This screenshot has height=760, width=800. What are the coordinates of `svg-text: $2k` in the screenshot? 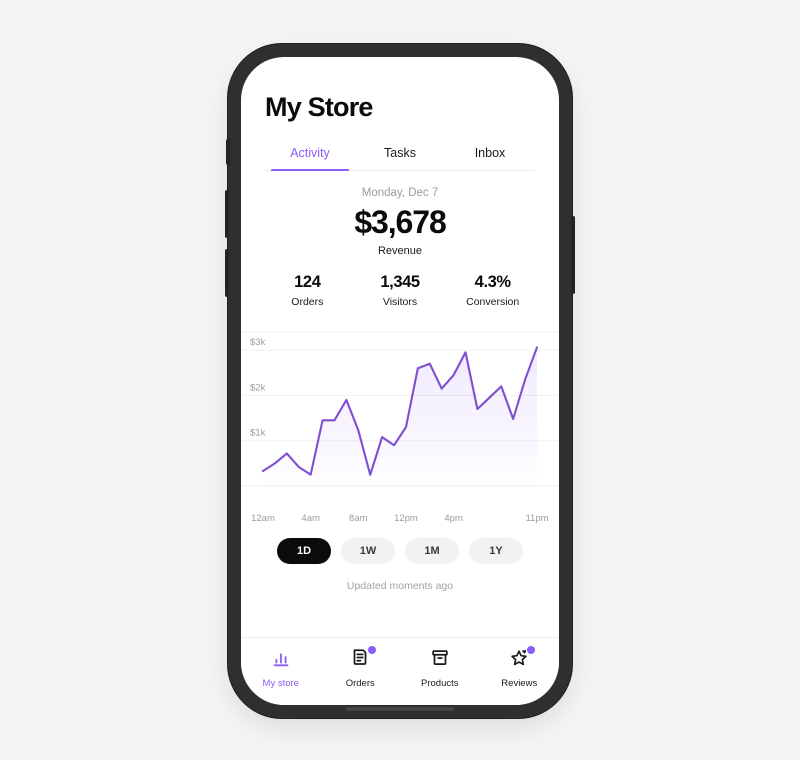 It's located at (258, 387).